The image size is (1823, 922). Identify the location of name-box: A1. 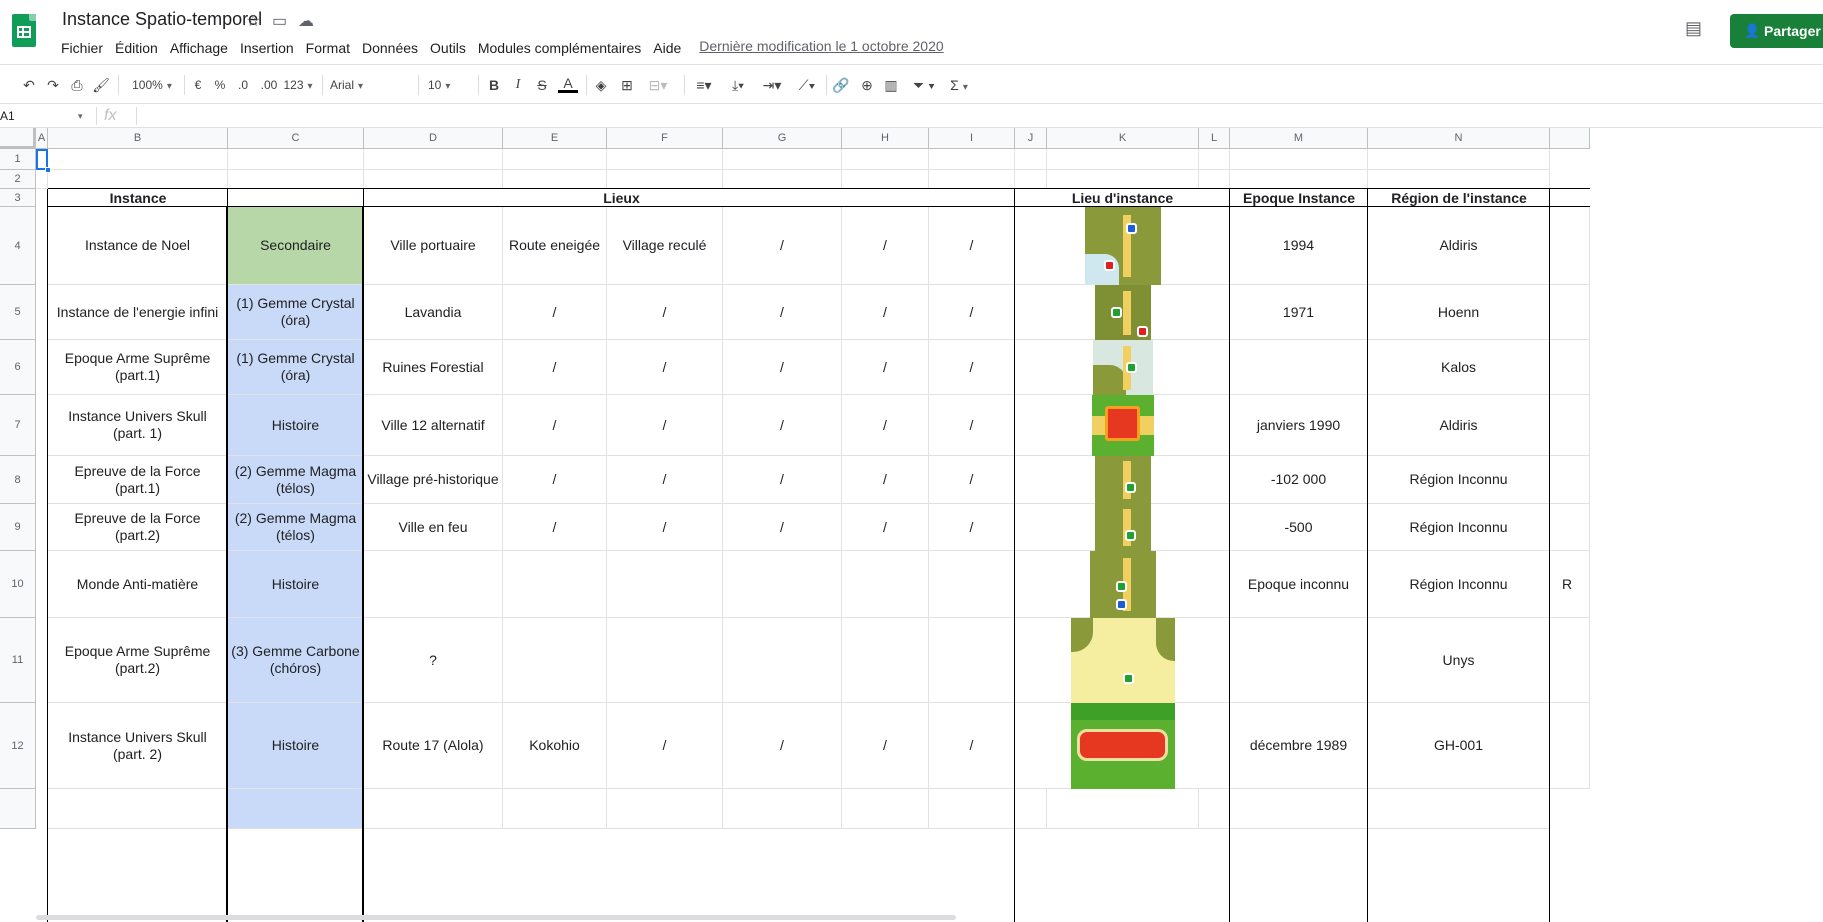
(44, 116).